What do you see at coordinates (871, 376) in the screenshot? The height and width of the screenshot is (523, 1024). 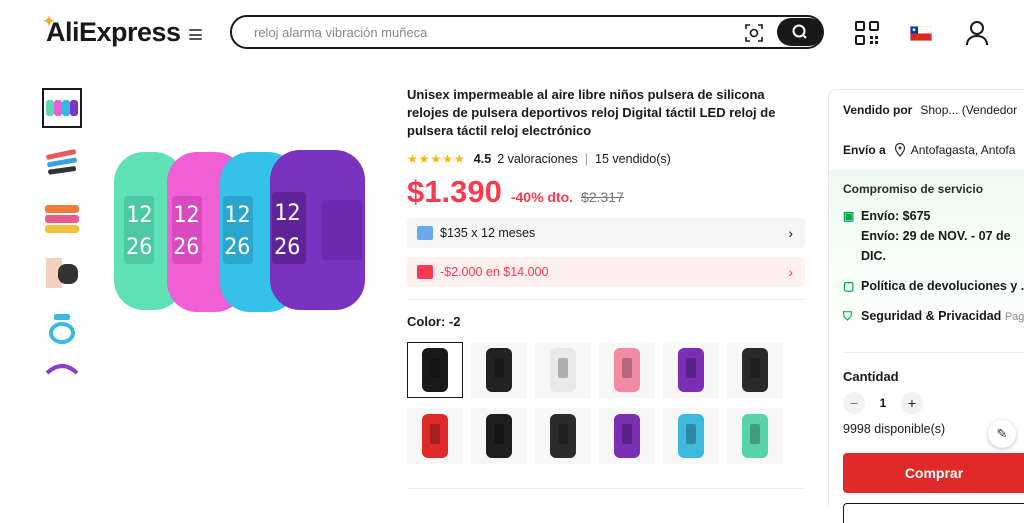 I see `quantity-label: Cantidad` at bounding box center [871, 376].